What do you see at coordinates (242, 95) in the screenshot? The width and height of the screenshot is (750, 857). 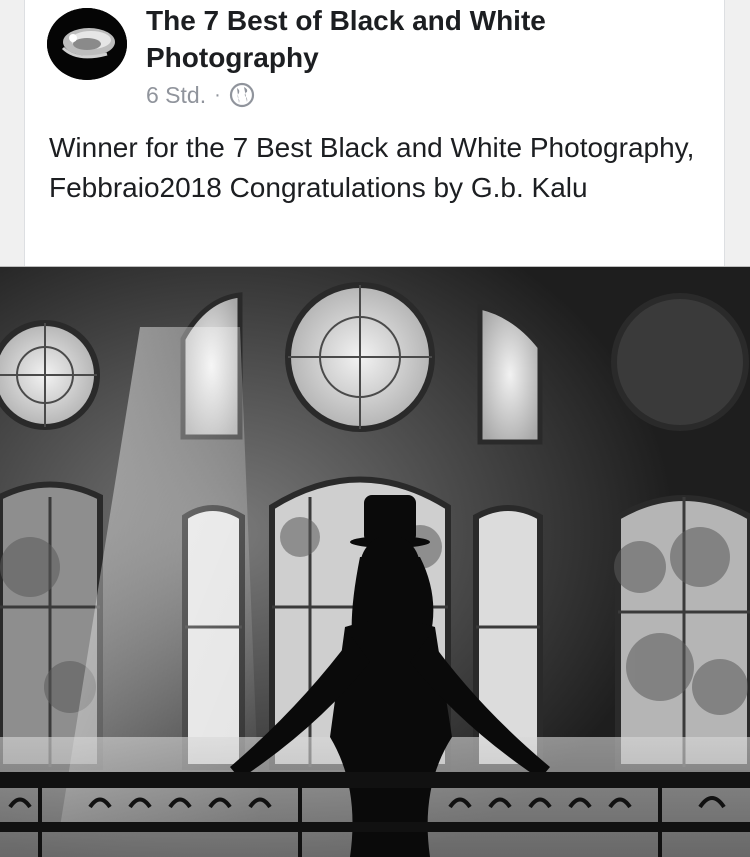 I see `globe-icon` at bounding box center [242, 95].